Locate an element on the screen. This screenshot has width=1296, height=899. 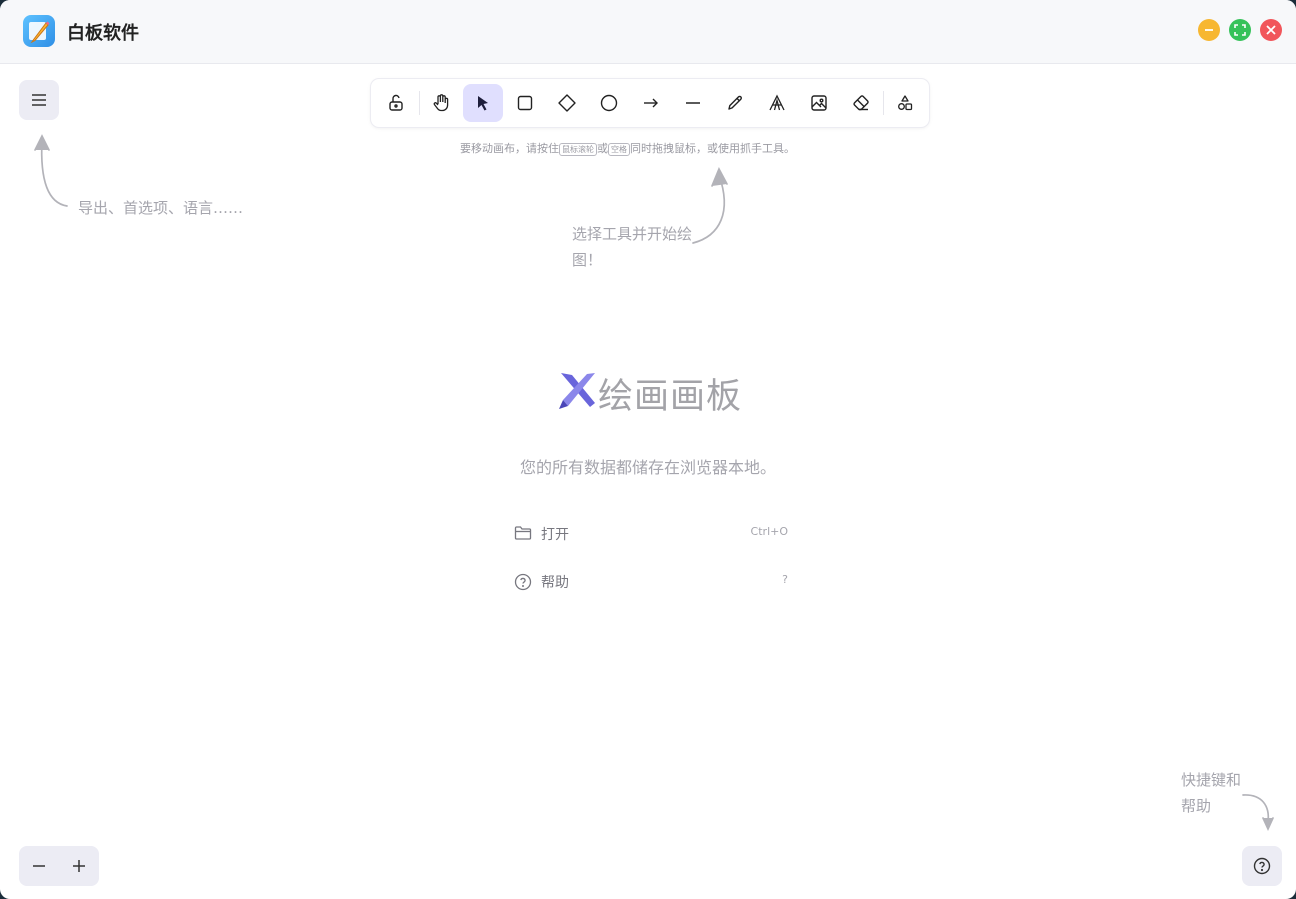
shortcut-hint: 快捷键和帮助 is located at coordinates (1211, 793).